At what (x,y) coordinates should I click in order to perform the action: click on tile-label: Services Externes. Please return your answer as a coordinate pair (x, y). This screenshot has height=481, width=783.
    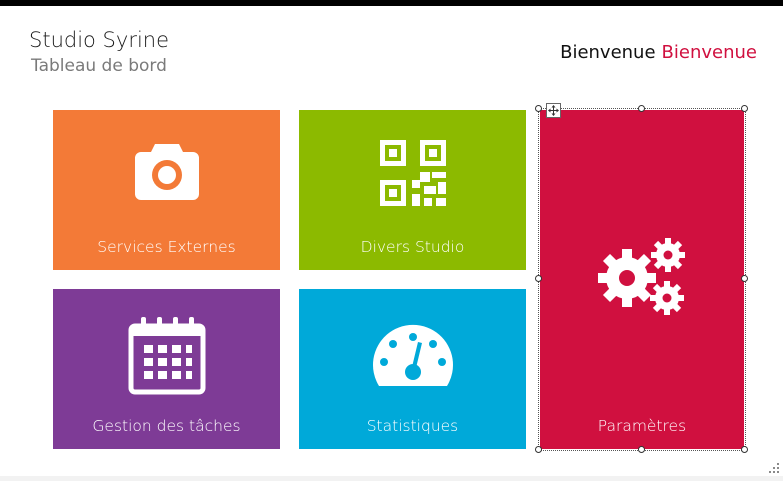
    Looking at the image, I should click on (166, 247).